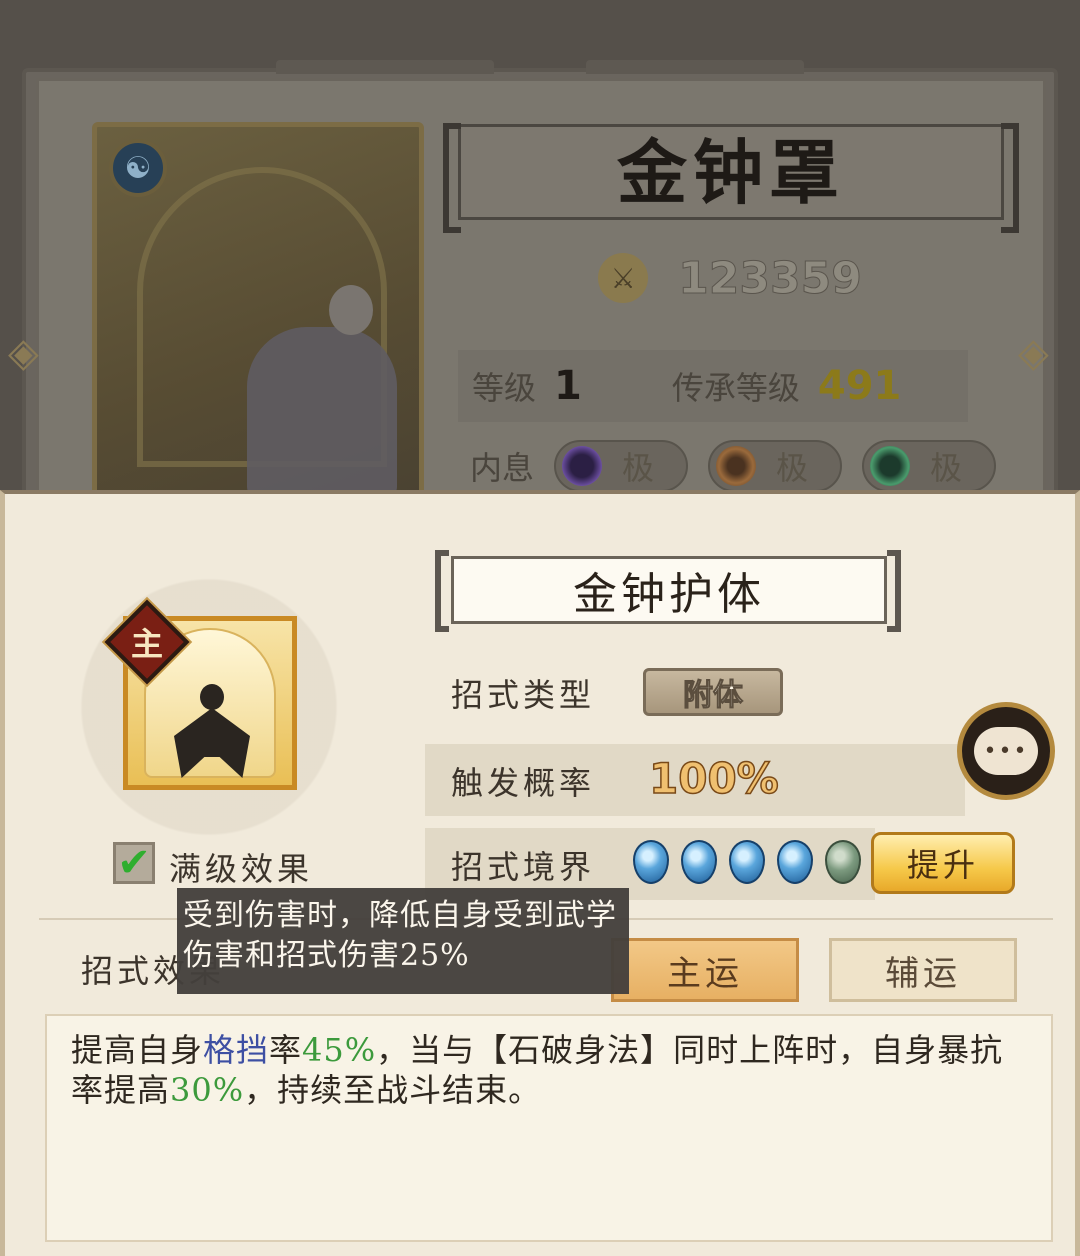 The height and width of the screenshot is (1256, 1080). What do you see at coordinates (393, 1090) in the screenshot?
I see `desc-text: ，持续至战斗结束。` at bounding box center [393, 1090].